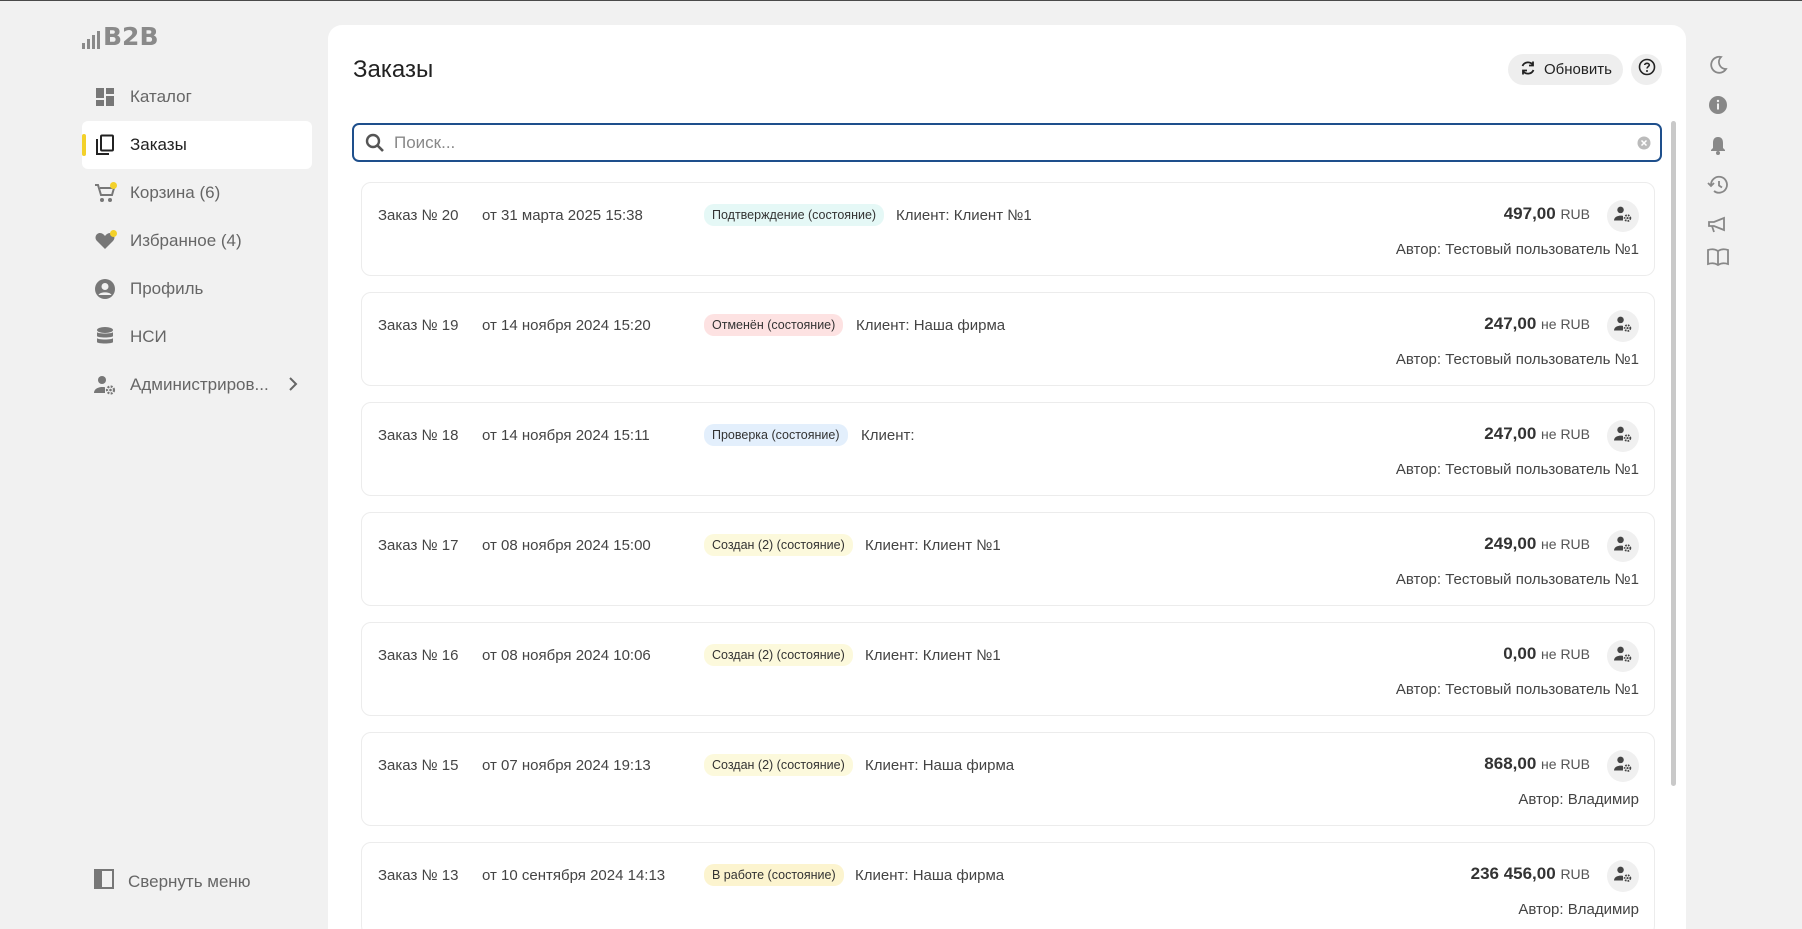 Image resolution: width=1802 pixels, height=929 pixels. Describe the element at coordinates (197, 145) in the screenshot. I see `sidebar-item-orders: Заказы` at that location.